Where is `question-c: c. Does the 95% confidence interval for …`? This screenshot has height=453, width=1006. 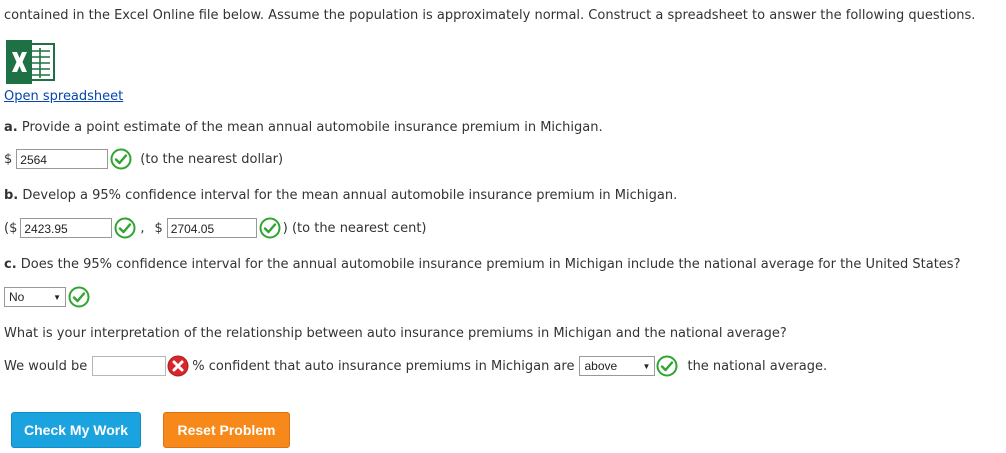
question-c: c. Does the 95% confidence interval for … is located at coordinates (482, 264).